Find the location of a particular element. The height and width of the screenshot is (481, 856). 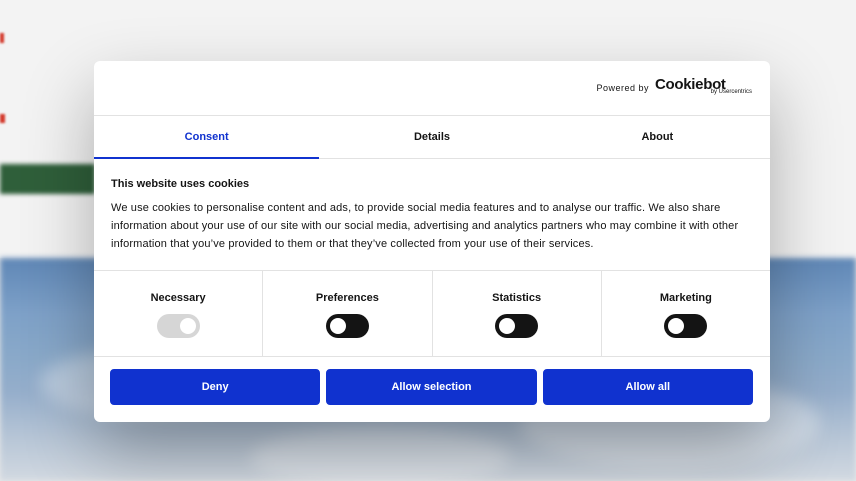

cookiebot-logo: Powered by Cookiebot by Usercentrics is located at coordinates (674, 88).